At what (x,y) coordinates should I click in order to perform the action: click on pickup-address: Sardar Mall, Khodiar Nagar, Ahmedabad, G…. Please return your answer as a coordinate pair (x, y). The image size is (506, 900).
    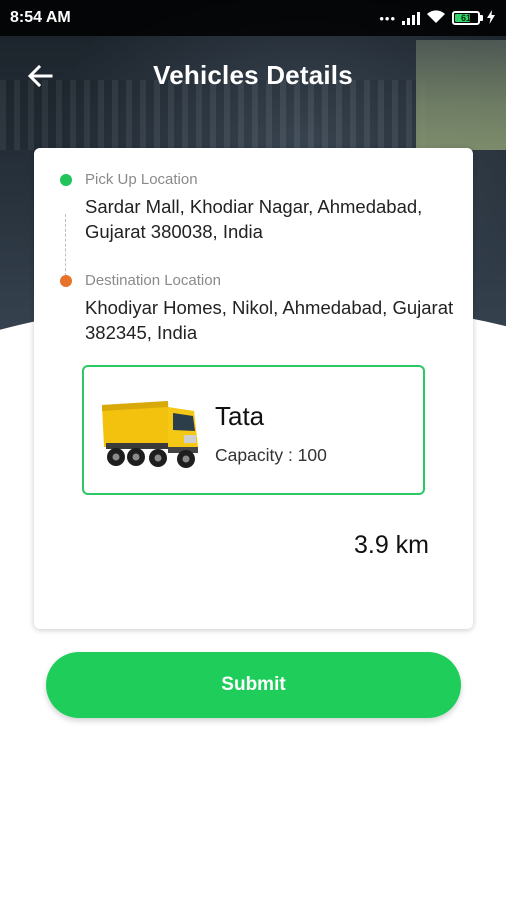
    Looking at the image, I should click on (254, 219).